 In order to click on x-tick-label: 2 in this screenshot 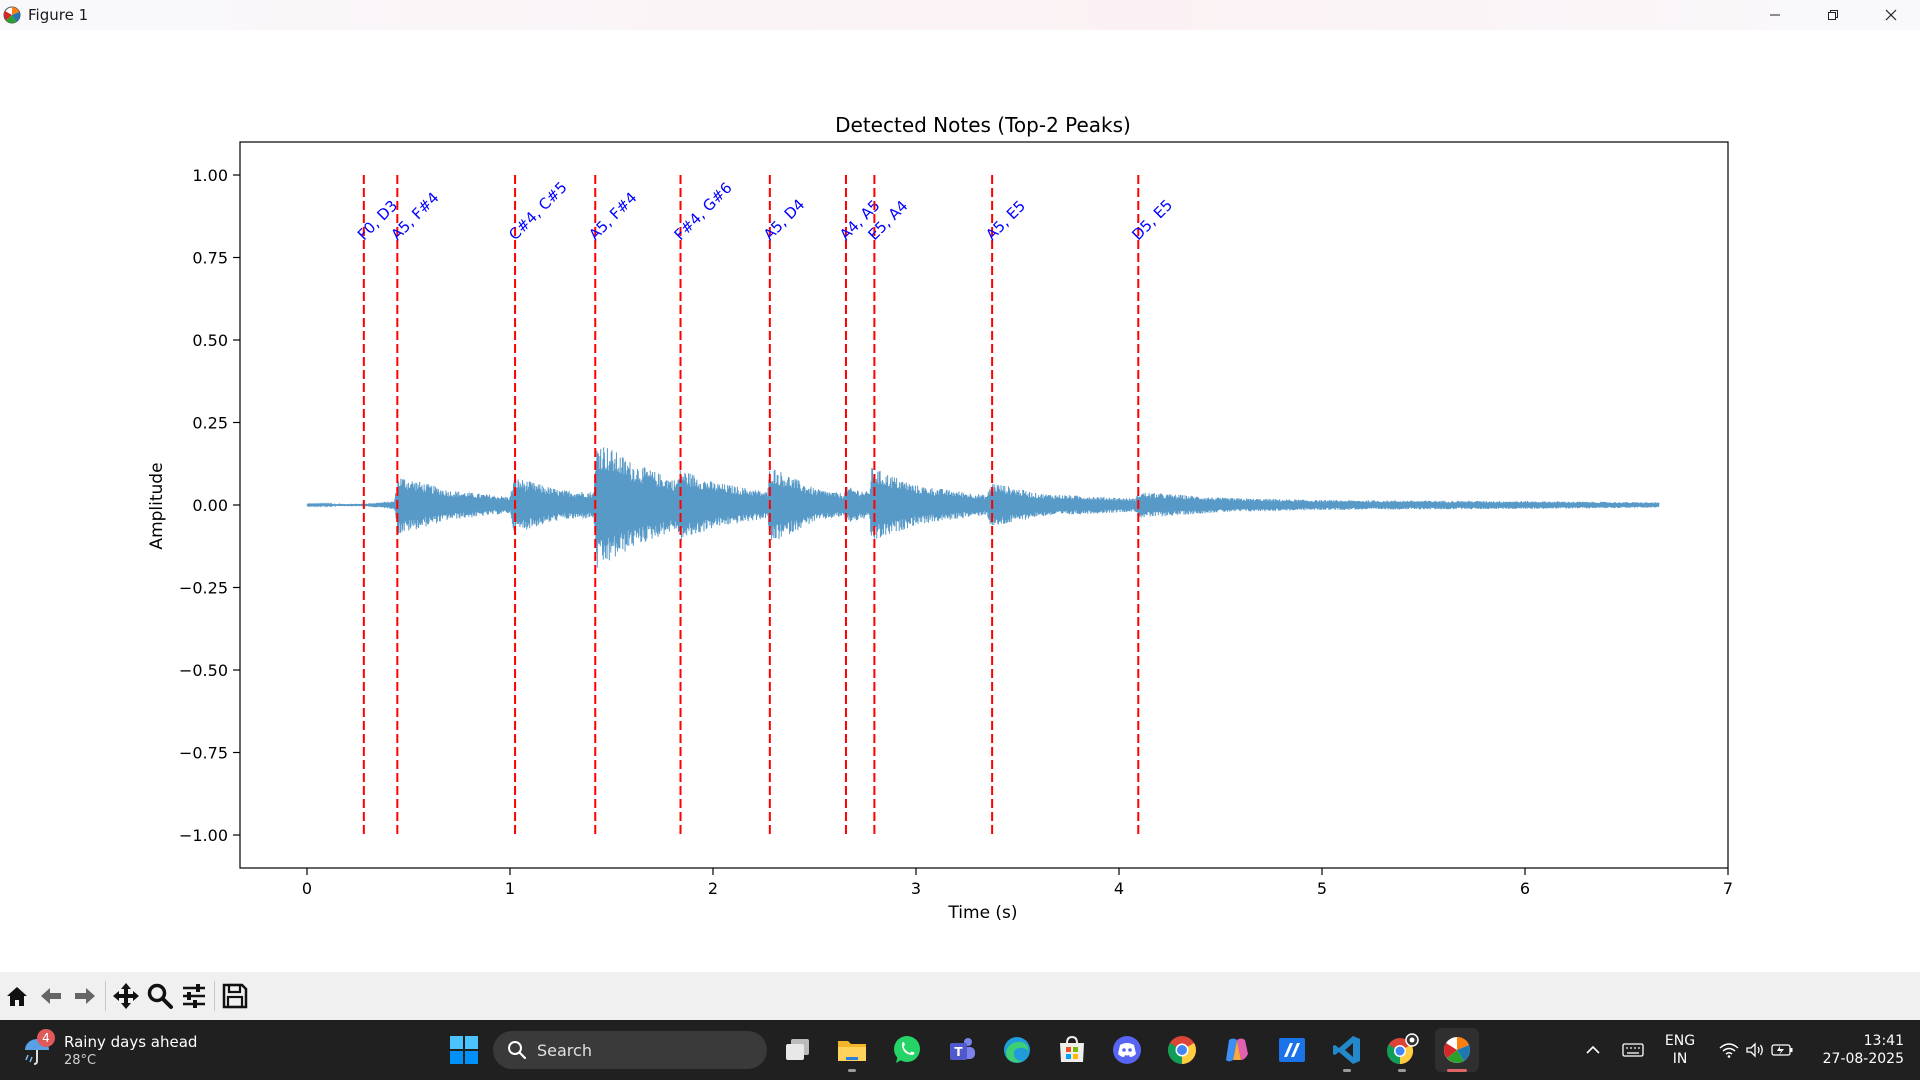, I will do `click(713, 888)`.